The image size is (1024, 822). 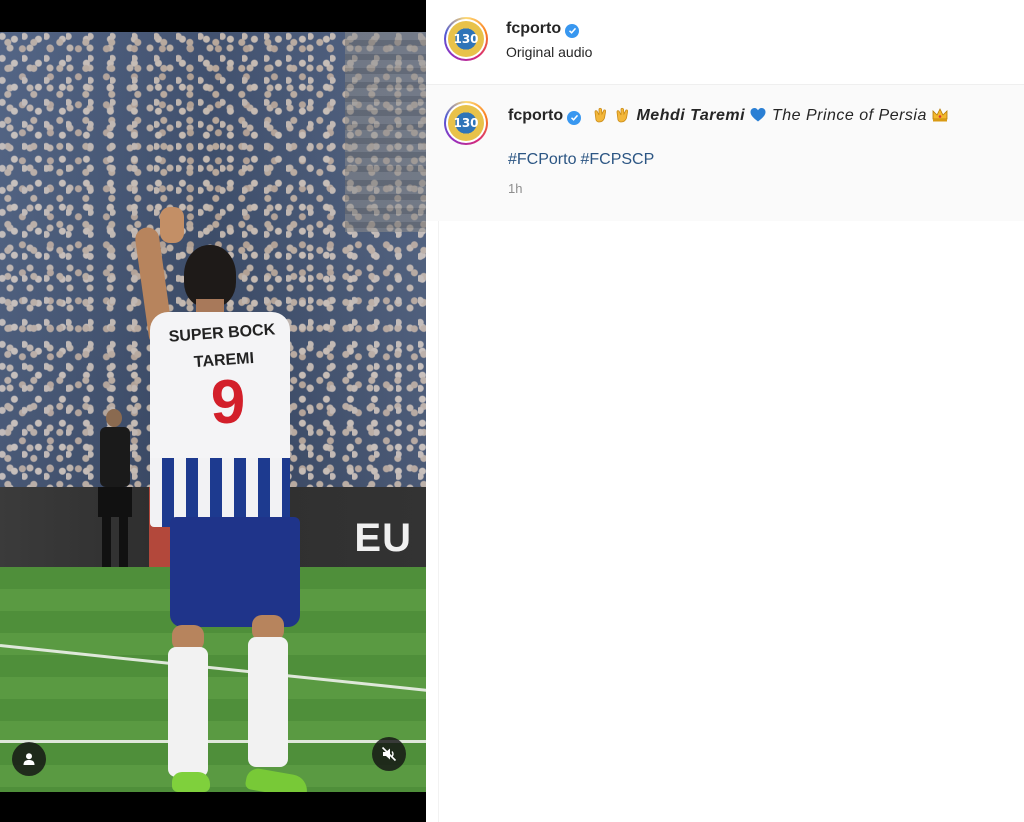 I want to click on player-hand, so click(x=172, y=225).